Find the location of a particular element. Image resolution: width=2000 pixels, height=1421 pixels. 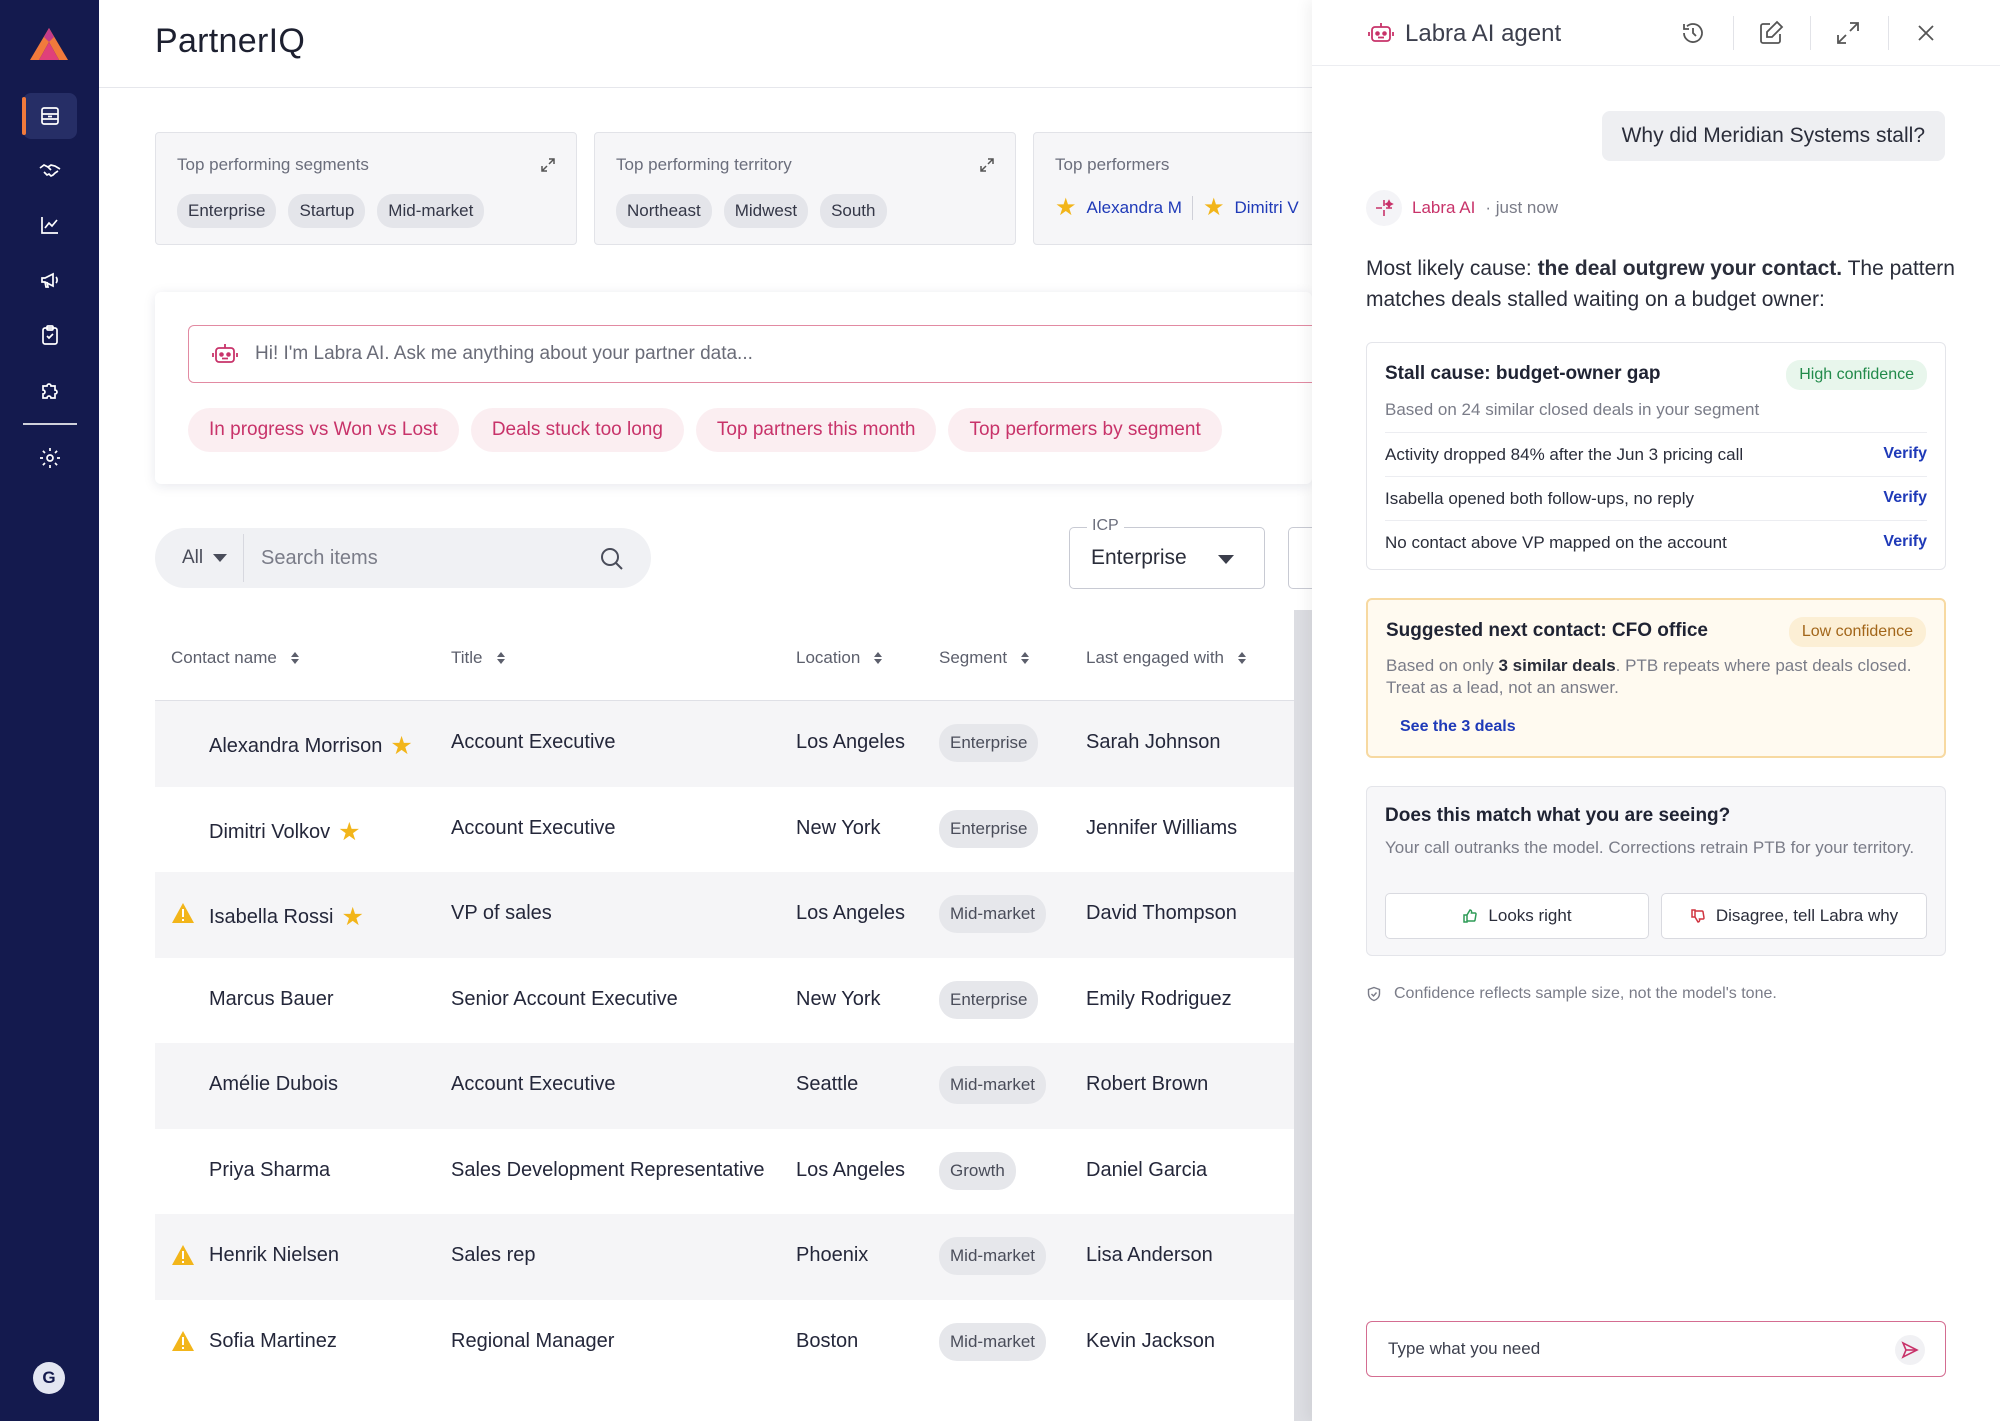

history-icon is located at coordinates (1693, 33).